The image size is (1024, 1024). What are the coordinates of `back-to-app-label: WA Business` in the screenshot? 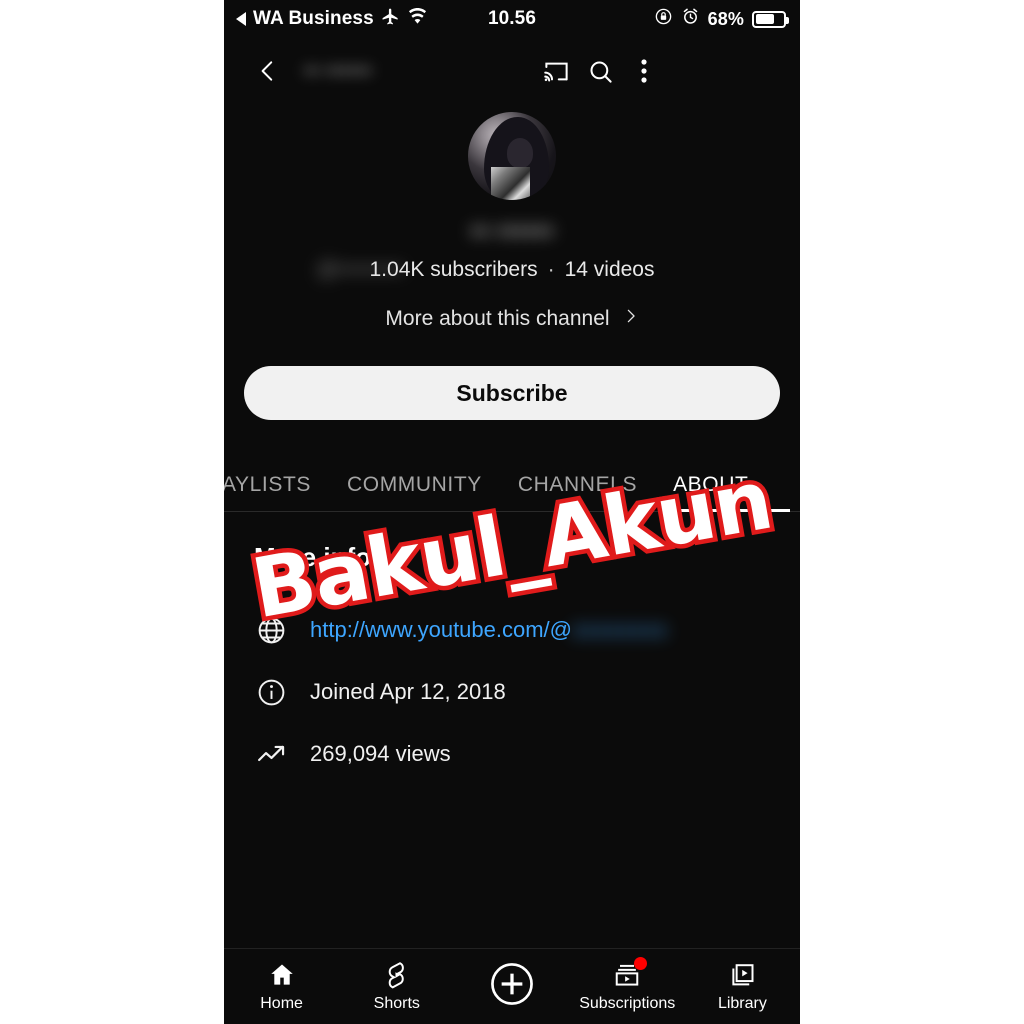 It's located at (313, 18).